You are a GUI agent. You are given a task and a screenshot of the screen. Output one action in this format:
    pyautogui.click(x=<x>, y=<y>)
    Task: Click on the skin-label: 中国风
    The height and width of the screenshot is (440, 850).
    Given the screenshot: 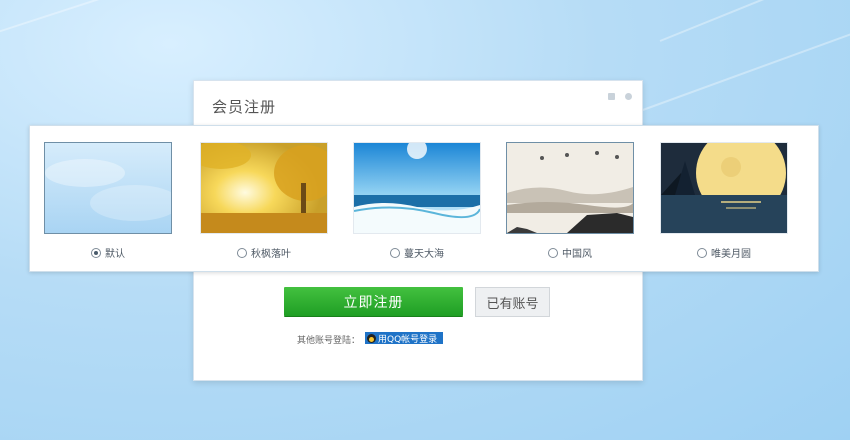 What is the action you would take?
    pyautogui.click(x=577, y=254)
    